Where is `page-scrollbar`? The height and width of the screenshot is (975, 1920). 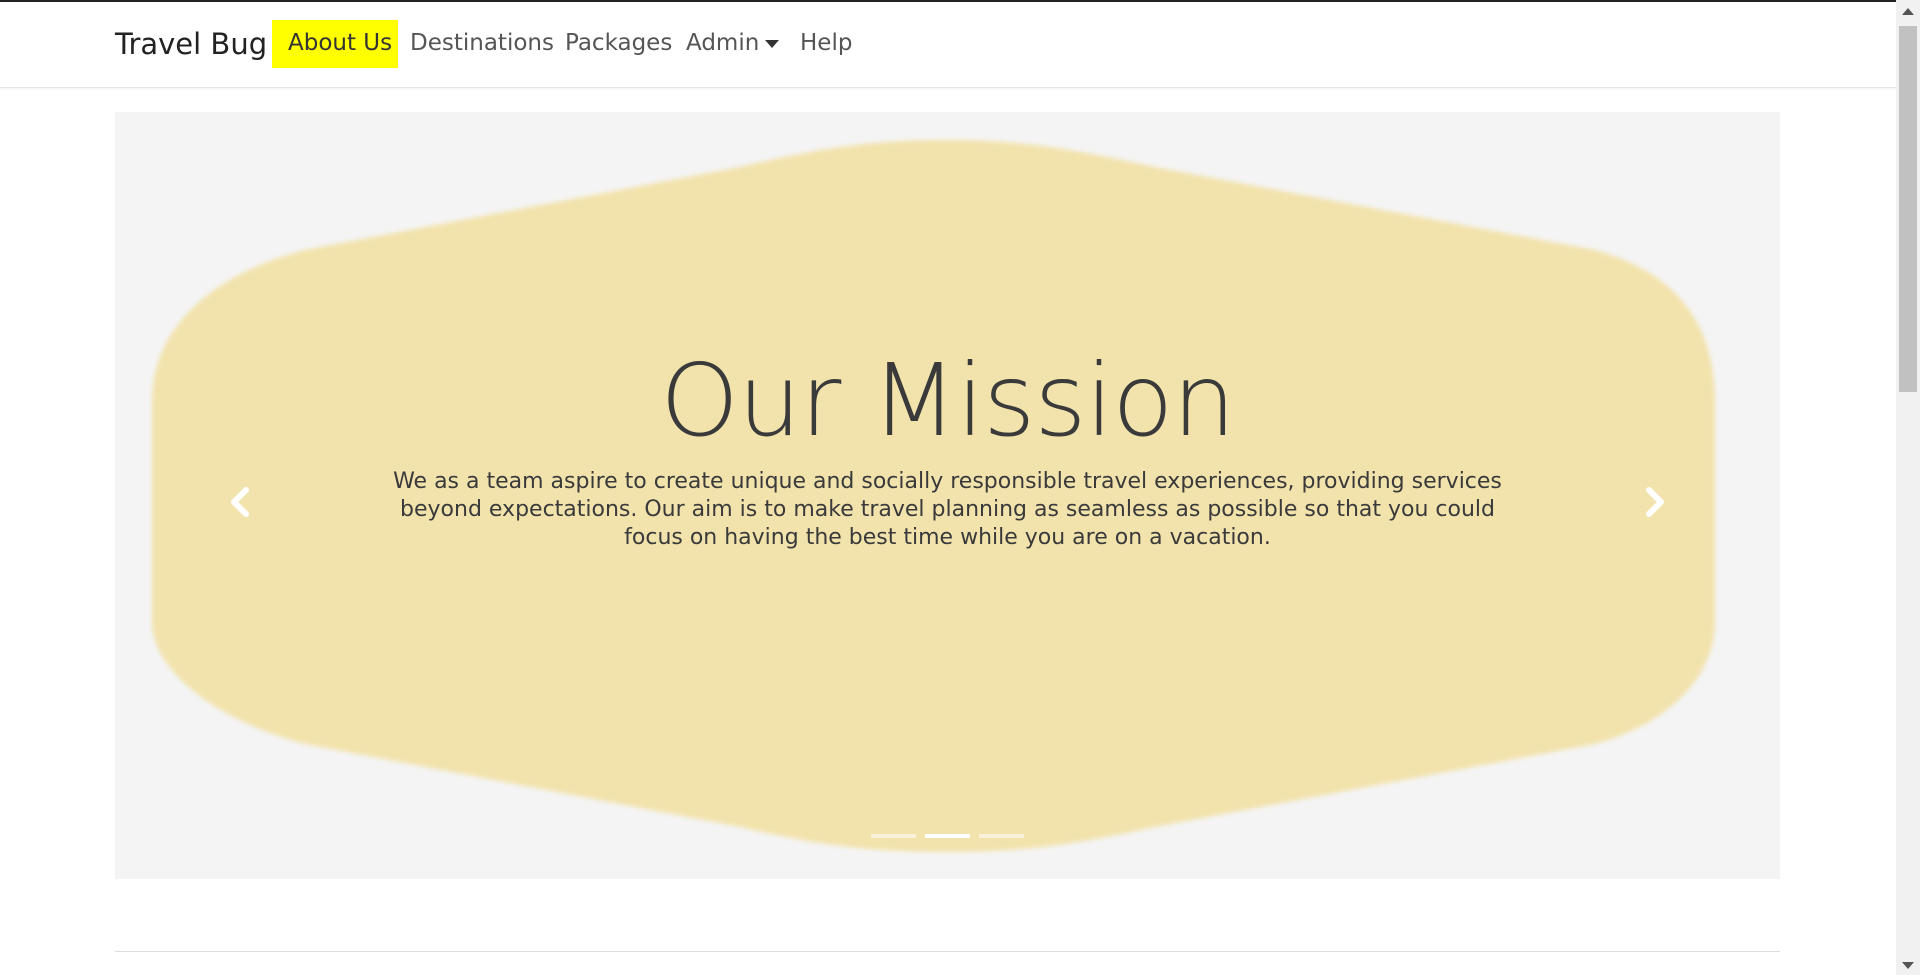
page-scrollbar is located at coordinates (1908, 487).